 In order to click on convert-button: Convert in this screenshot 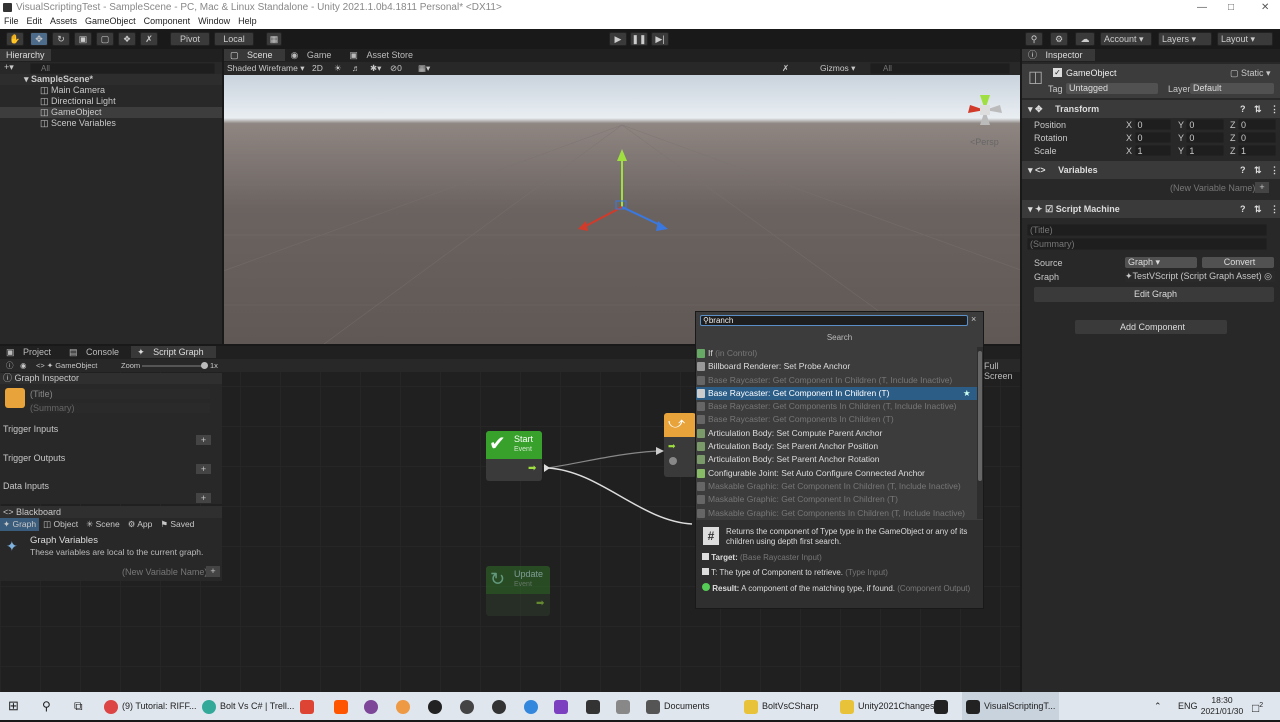, I will do `click(1238, 262)`.